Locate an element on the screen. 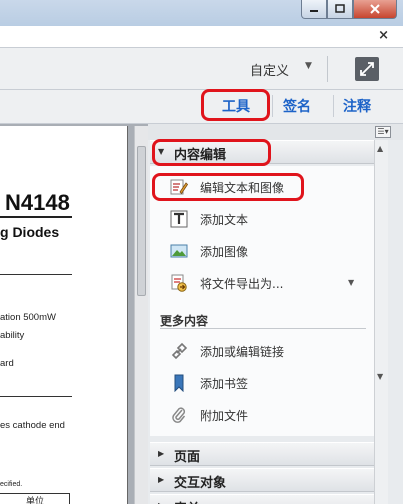  doc-title: N4148 is located at coordinates (37, 202).